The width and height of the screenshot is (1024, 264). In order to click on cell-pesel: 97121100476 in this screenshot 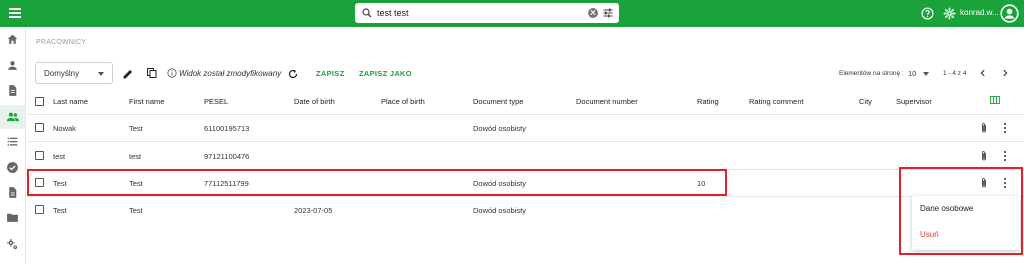, I will do `click(227, 156)`.